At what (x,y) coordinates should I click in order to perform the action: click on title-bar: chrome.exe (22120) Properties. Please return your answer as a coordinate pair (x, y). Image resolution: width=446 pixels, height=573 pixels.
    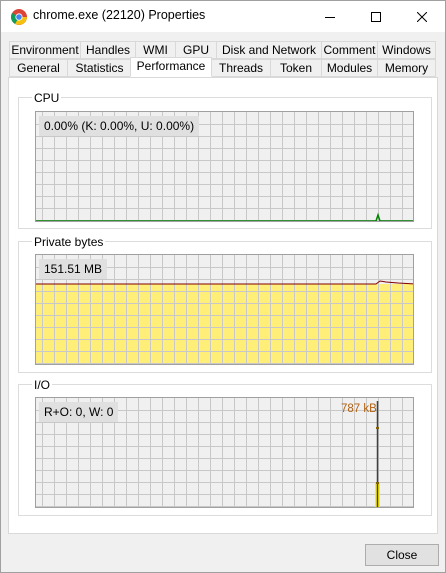
    Looking at the image, I should click on (223, 16).